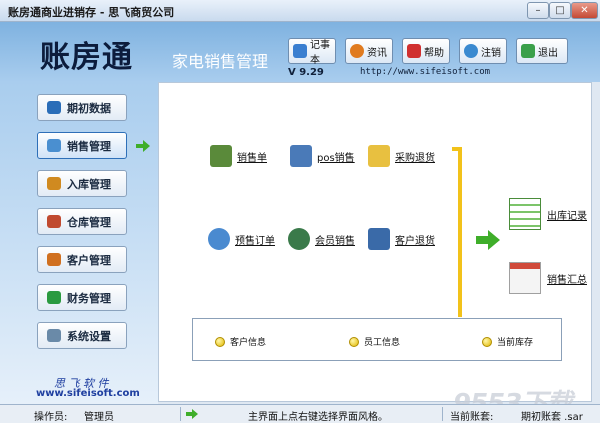 The height and width of the screenshot is (423, 600). I want to click on globe-icon, so click(357, 51).